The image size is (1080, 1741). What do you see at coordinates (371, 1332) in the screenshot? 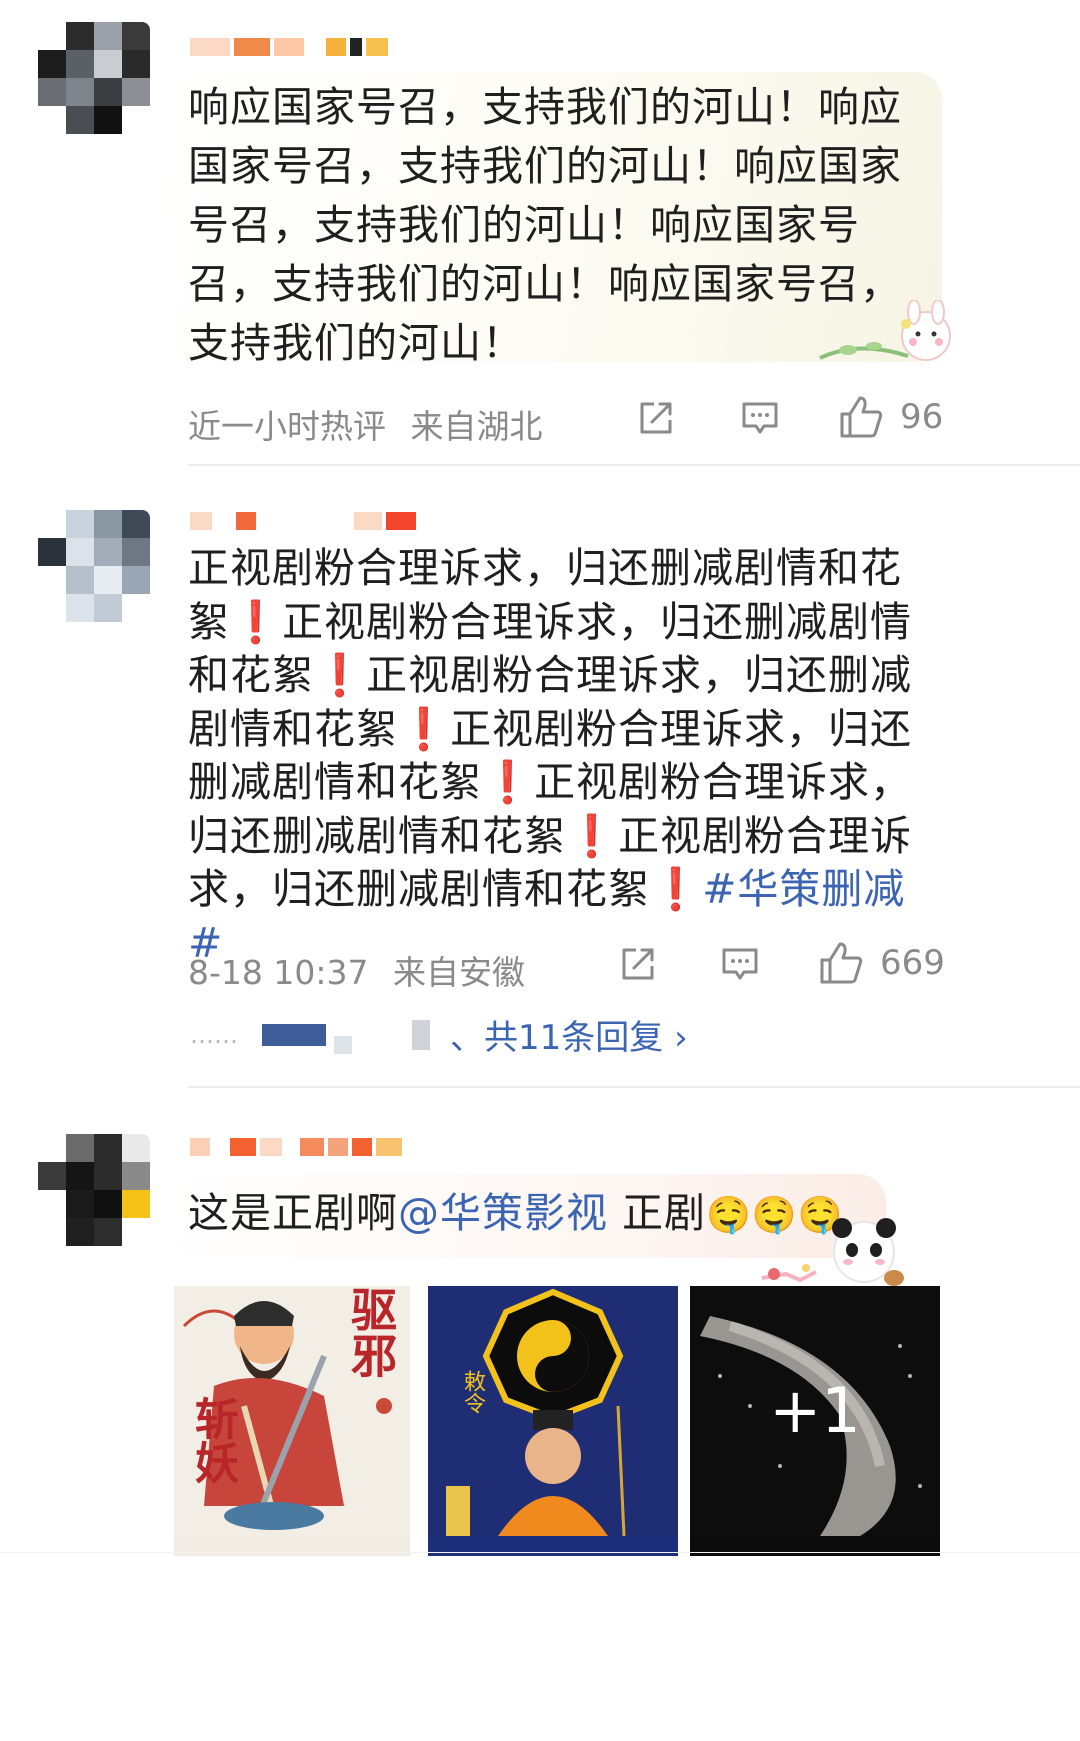
I see `thumbnail-caption: 驱邪` at bounding box center [371, 1332].